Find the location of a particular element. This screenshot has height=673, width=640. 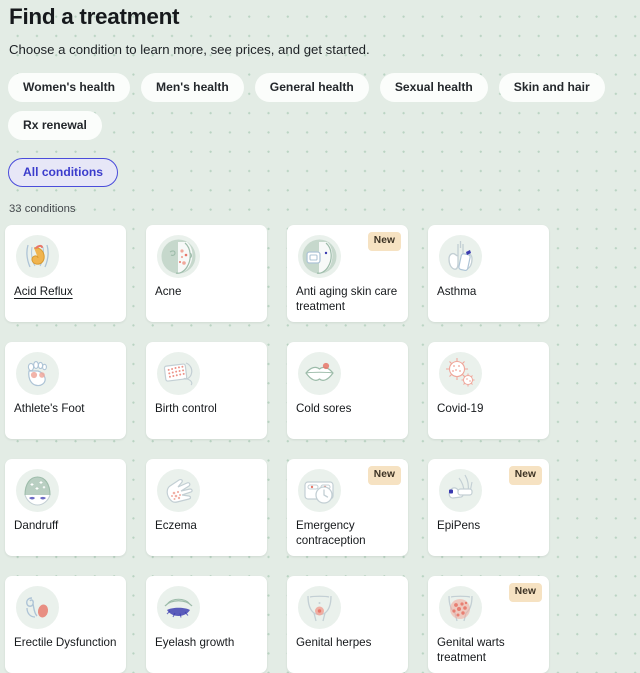

condition-card-label: EpiPens is located at coordinates (459, 526).